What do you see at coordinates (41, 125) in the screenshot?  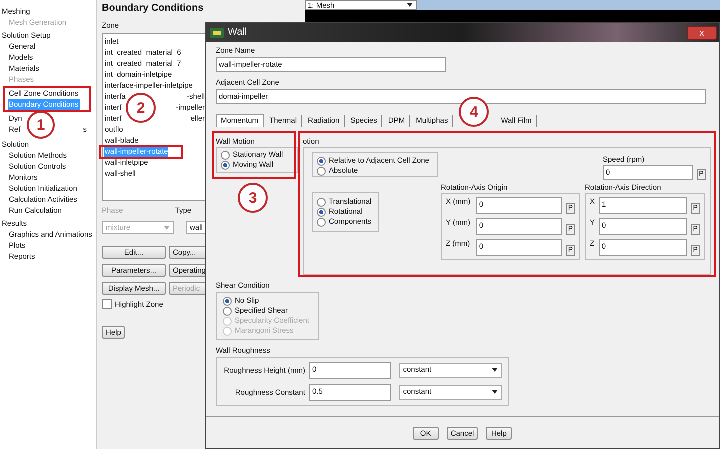 I see `step-number: 1` at bounding box center [41, 125].